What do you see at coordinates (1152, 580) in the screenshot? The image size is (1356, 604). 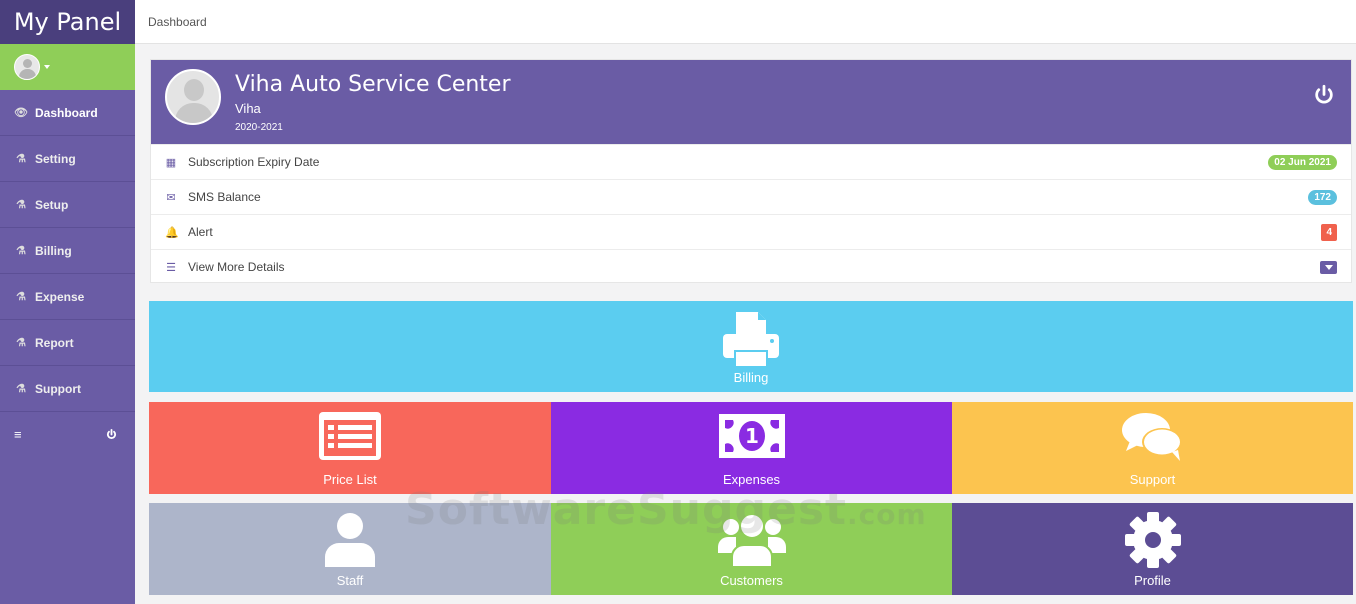 I see `tile-label: Profile` at bounding box center [1152, 580].